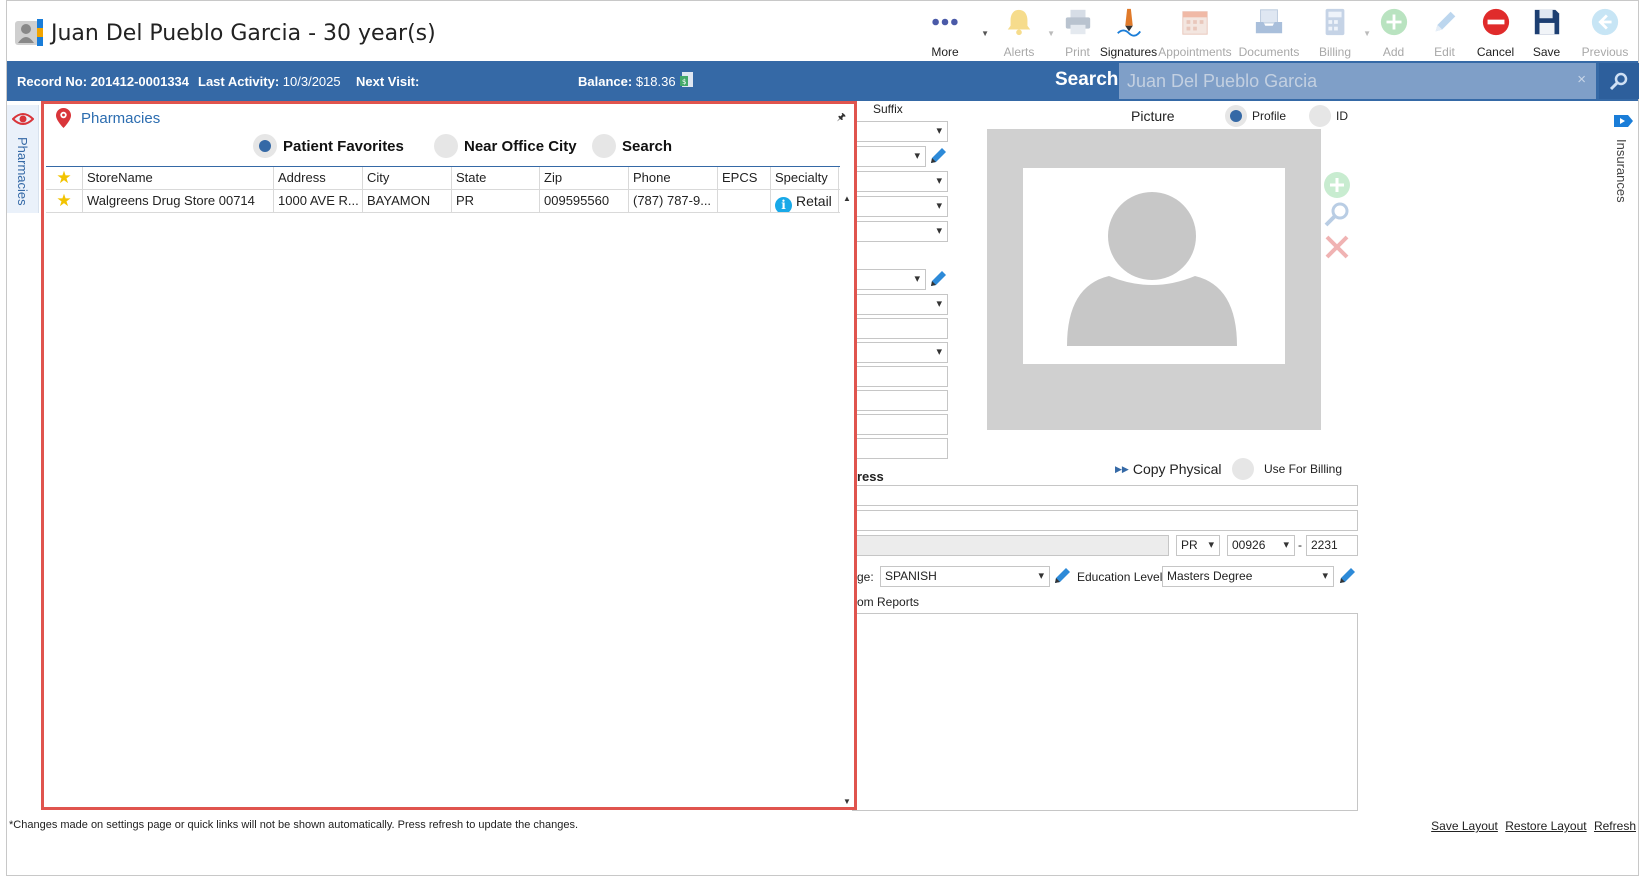 This screenshot has height=876, width=1645. Describe the element at coordinates (1019, 52) in the screenshot. I see `alerts-label: Alerts` at that location.